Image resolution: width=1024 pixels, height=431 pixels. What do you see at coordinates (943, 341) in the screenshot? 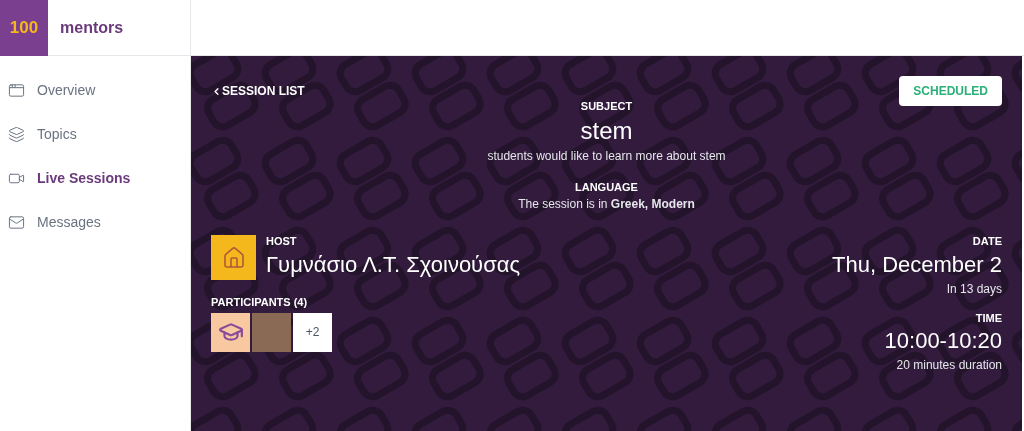
I see `time-value: 10:00-10:20` at bounding box center [943, 341].